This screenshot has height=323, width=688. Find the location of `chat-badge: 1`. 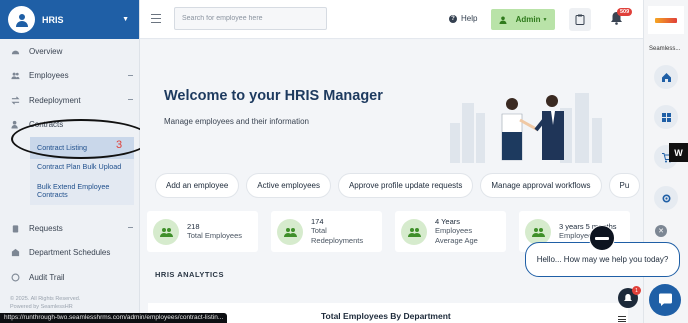

chat-badge: 1 is located at coordinates (636, 290).